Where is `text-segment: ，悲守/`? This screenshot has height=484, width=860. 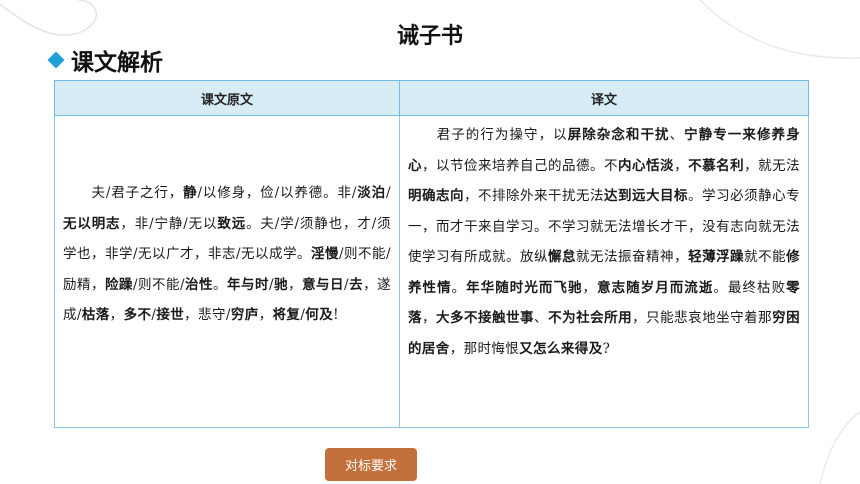
text-segment: ，悲守/ is located at coordinates (207, 315).